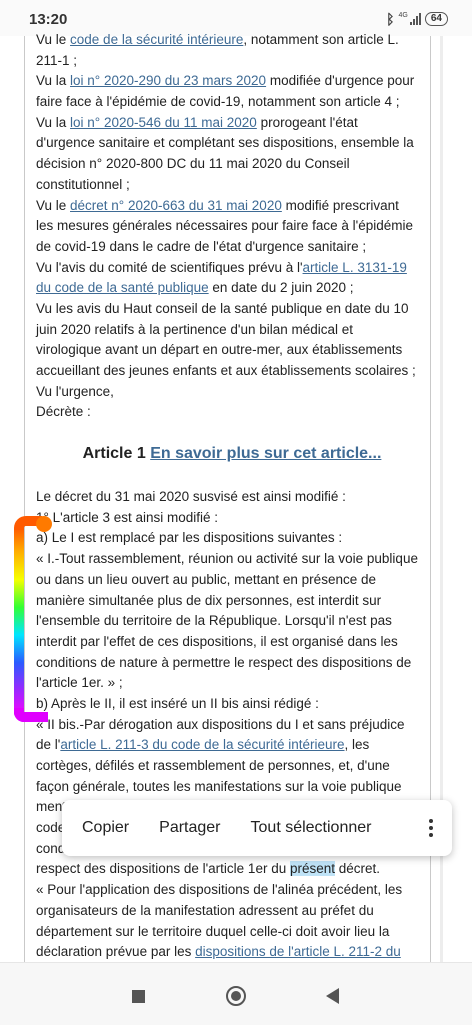 The height and width of the screenshot is (1025, 472). I want to click on text-segment: 1° L'article 3 est ainsi modifié :, so click(127, 517).